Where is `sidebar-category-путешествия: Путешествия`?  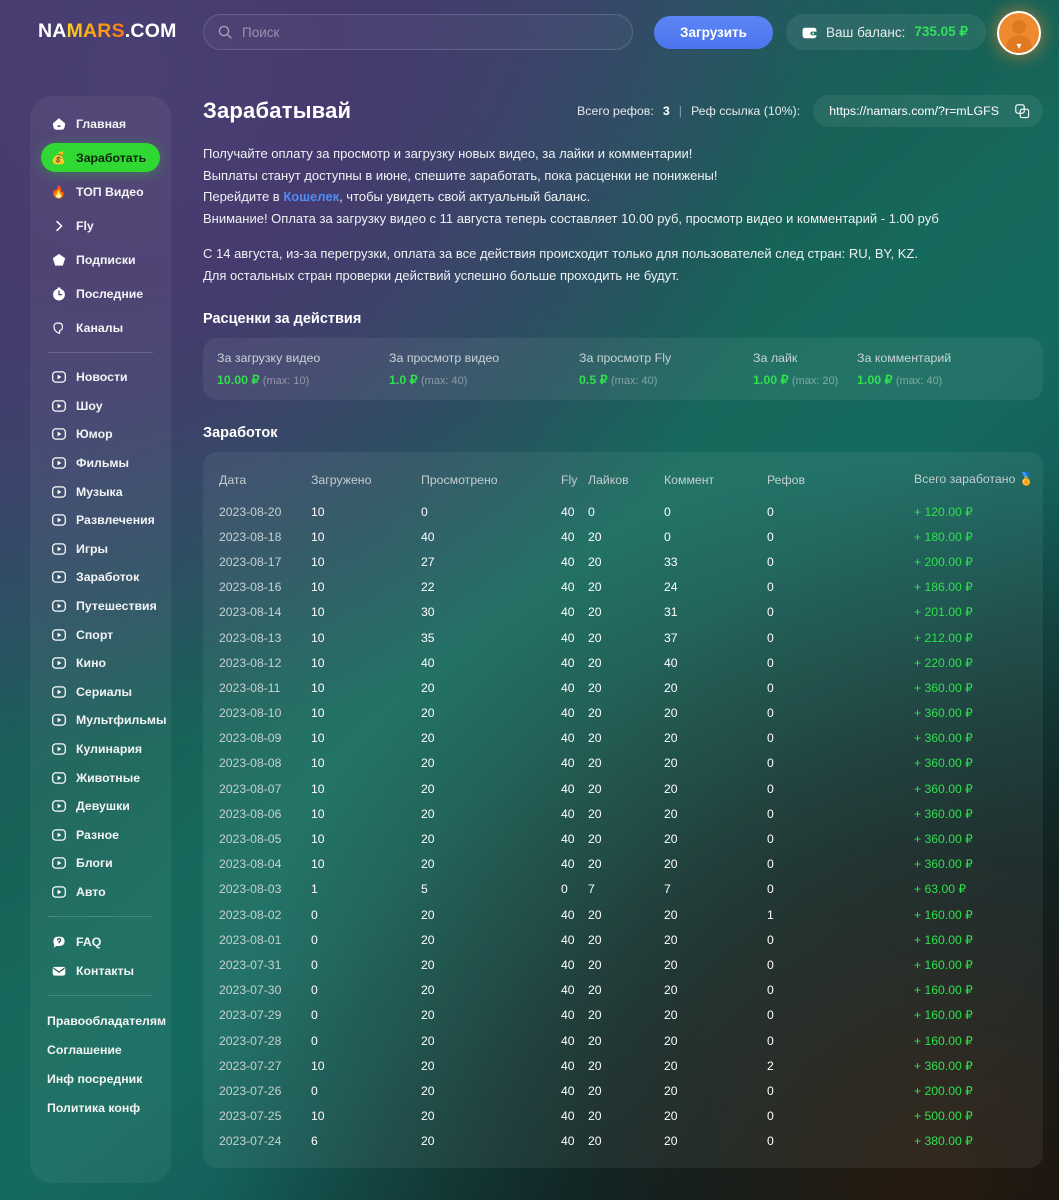 sidebar-category-путешествия: Путешествия is located at coordinates (100, 606).